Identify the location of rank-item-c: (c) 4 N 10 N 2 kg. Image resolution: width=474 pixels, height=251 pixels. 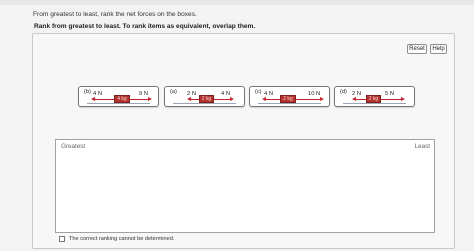
(289, 96).